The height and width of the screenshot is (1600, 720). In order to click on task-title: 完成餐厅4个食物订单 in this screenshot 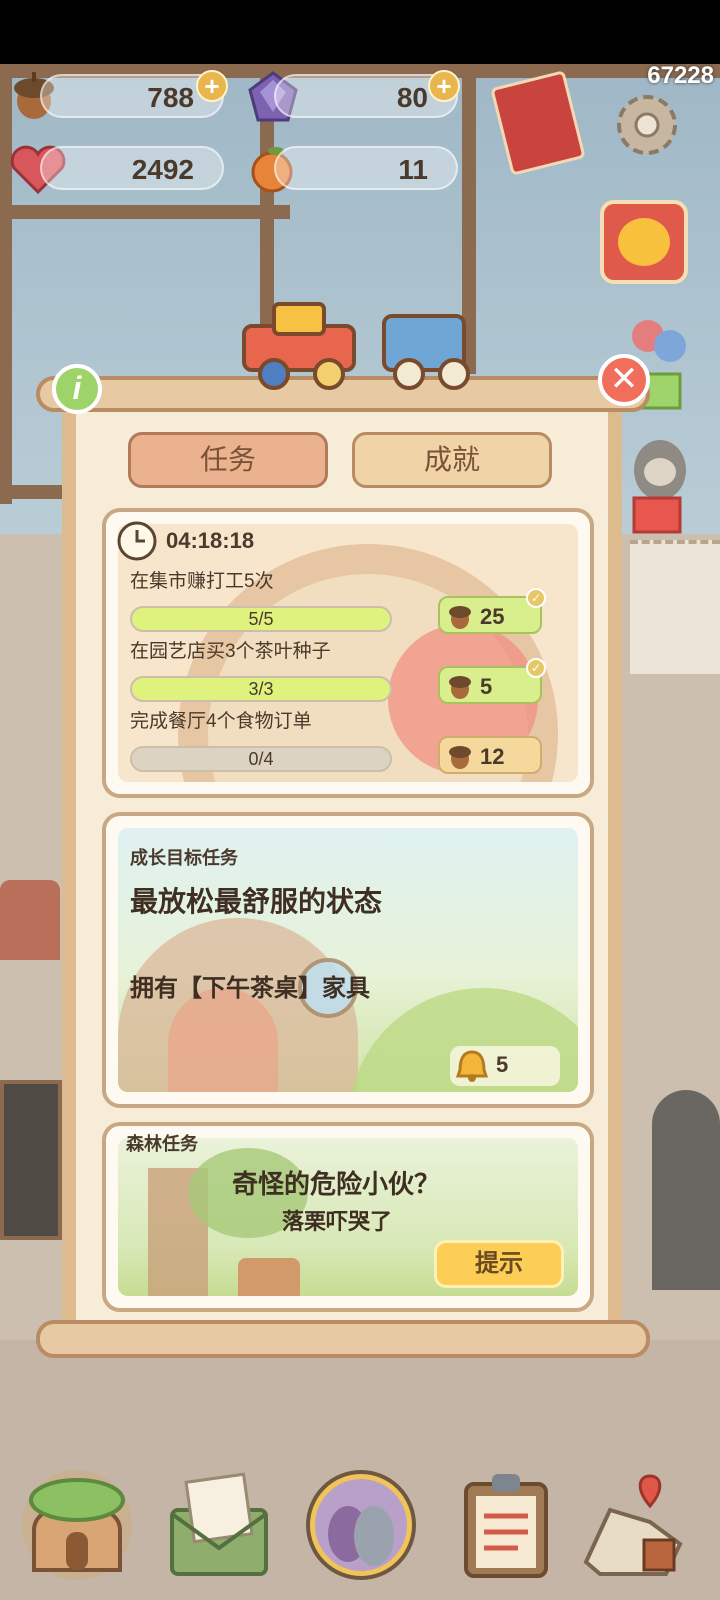, I will do `click(221, 721)`.